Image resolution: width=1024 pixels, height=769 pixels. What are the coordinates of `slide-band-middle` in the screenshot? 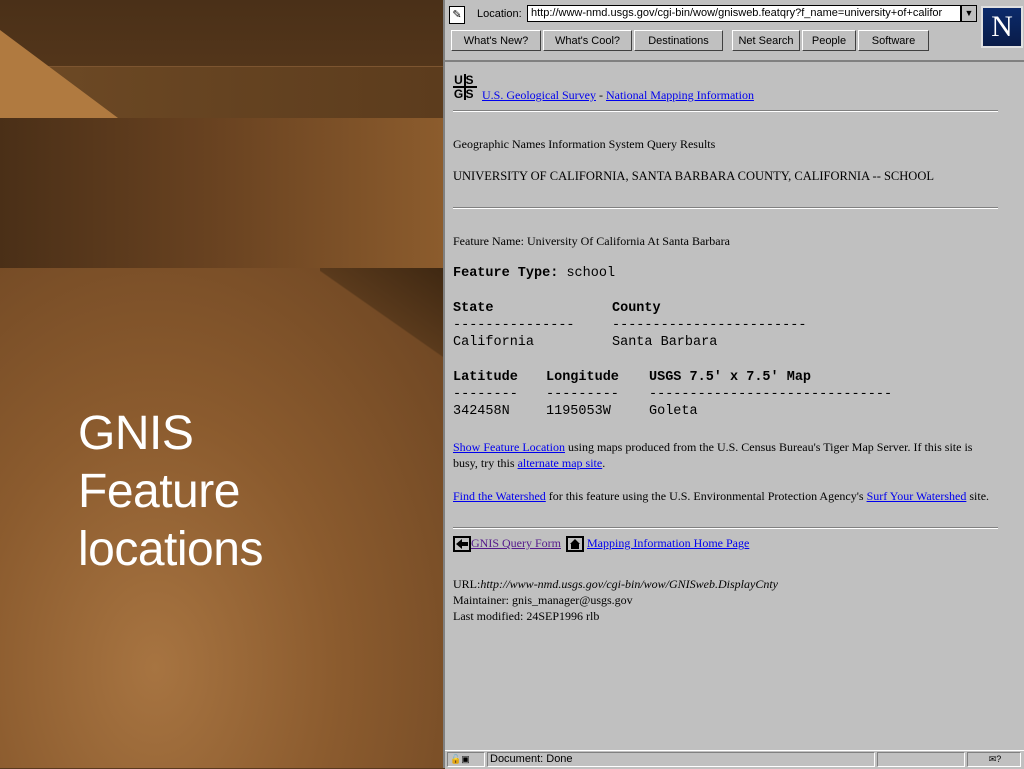 It's located at (221, 193).